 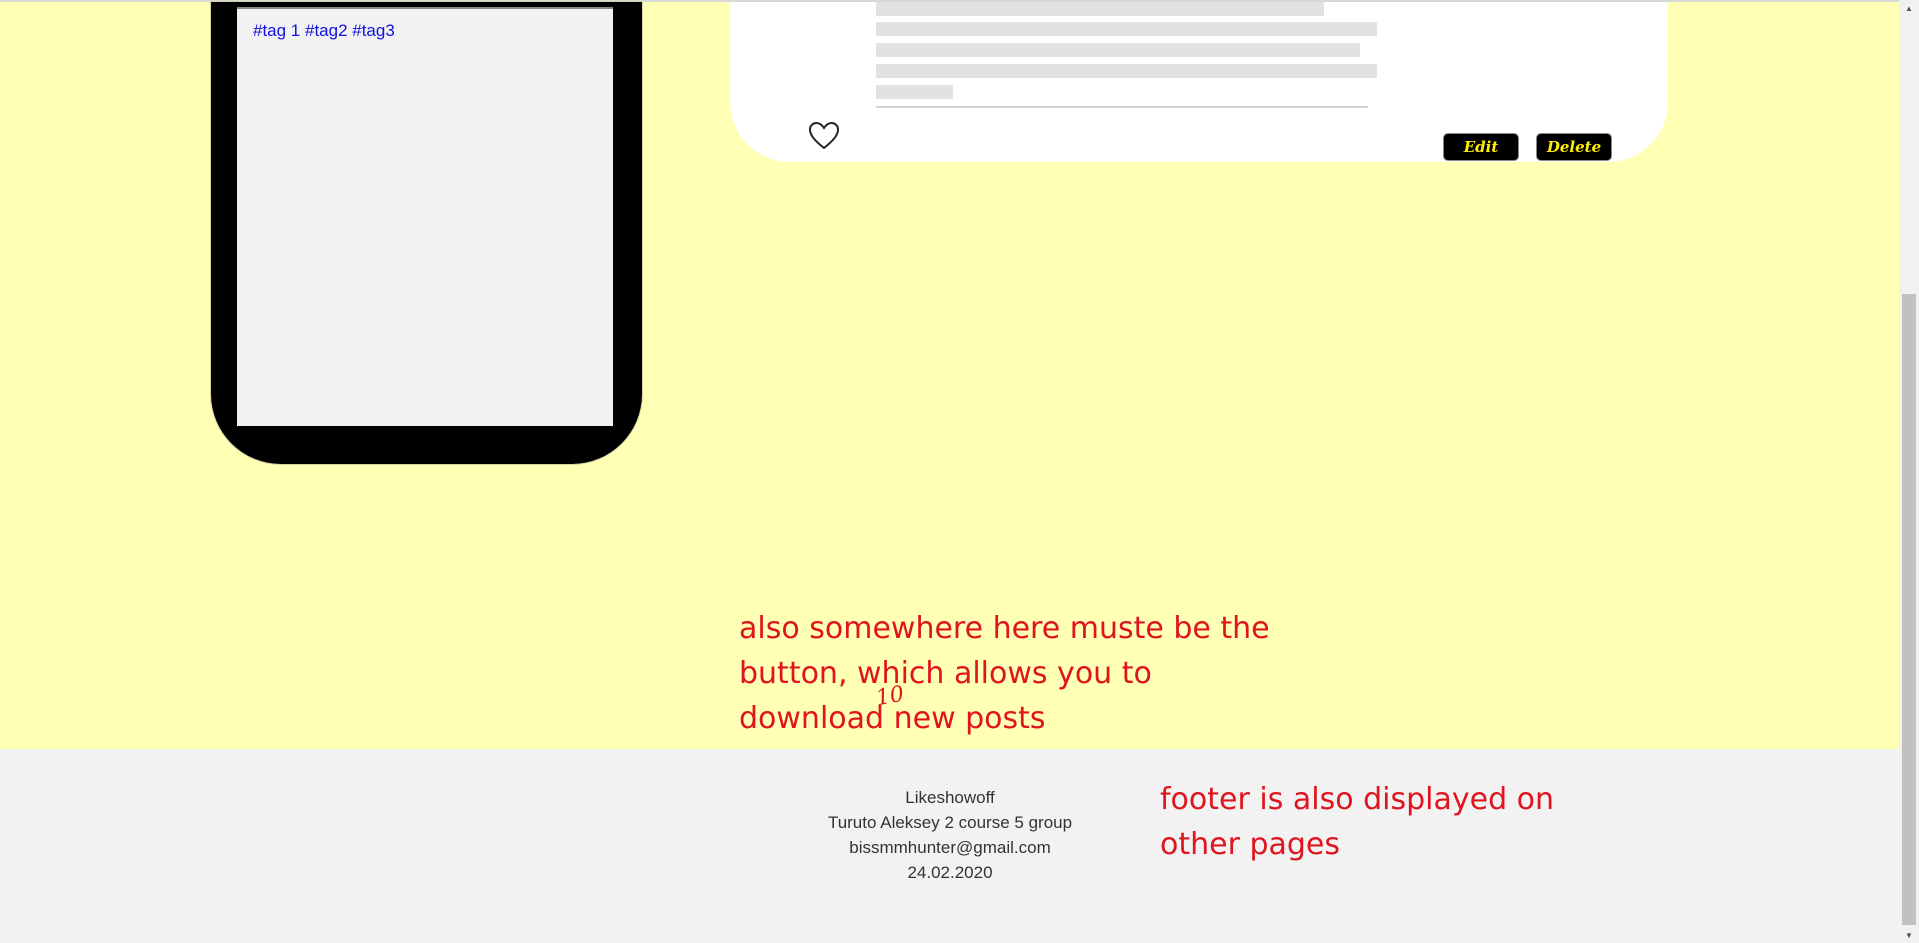 What do you see at coordinates (1199, 82) in the screenshot?
I see `post-card: Edit Delete` at bounding box center [1199, 82].